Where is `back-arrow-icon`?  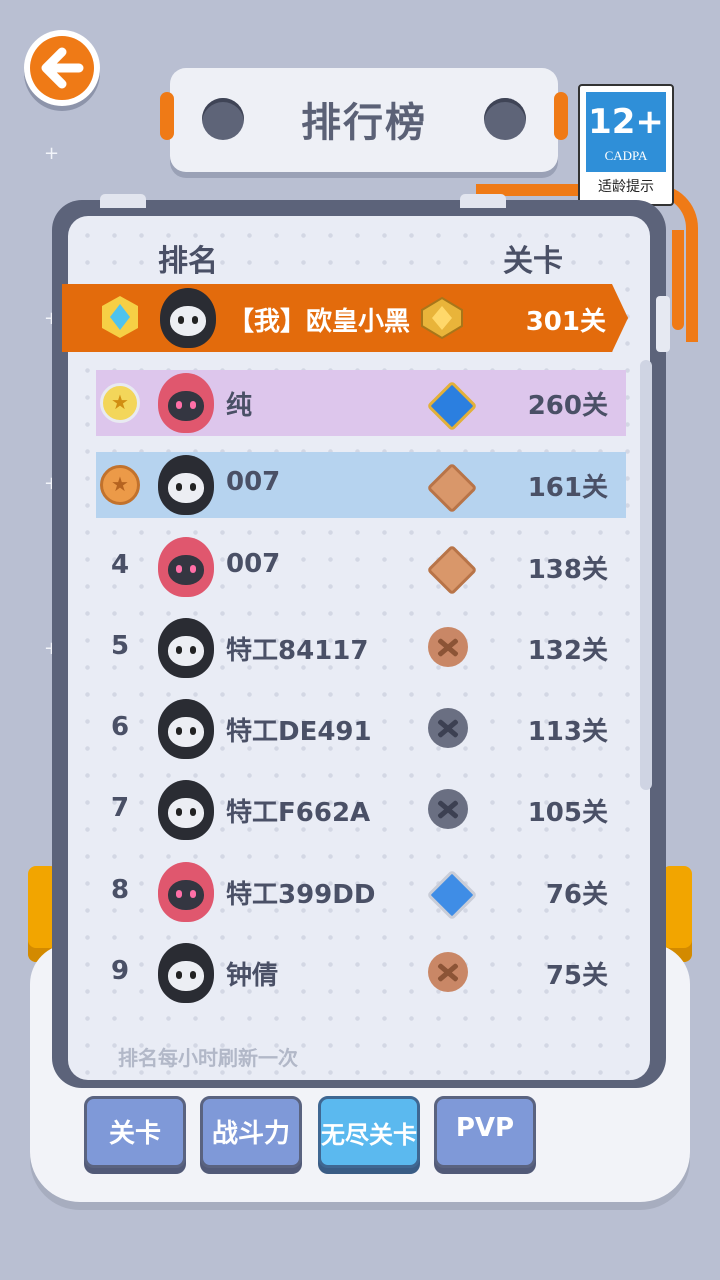 back-arrow-icon is located at coordinates (62, 68).